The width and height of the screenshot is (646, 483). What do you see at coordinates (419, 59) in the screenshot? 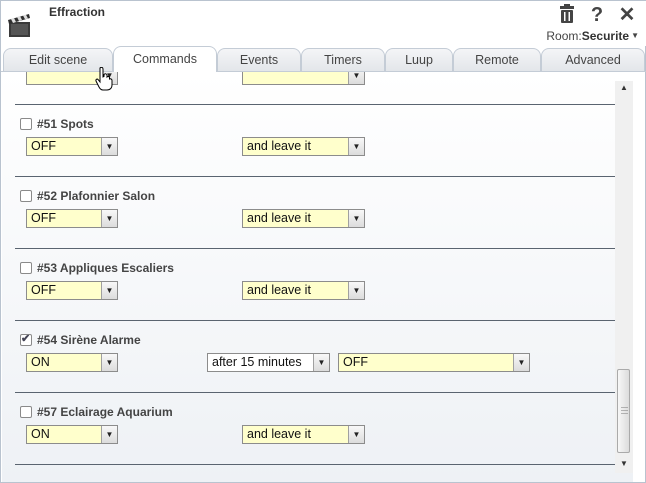
I see `tab-luup: Luup` at bounding box center [419, 59].